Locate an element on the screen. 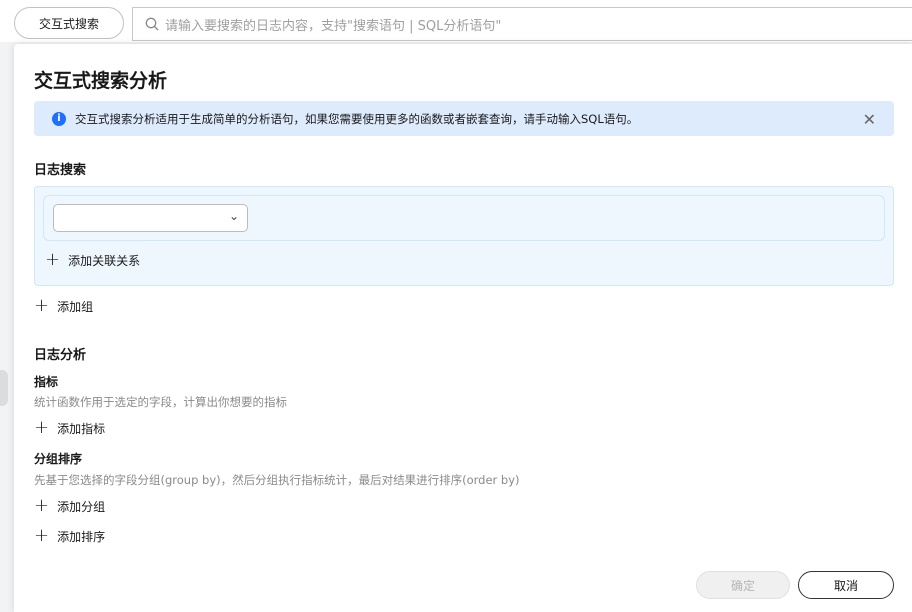  add-sort-label: 添加排序 is located at coordinates (81, 536).